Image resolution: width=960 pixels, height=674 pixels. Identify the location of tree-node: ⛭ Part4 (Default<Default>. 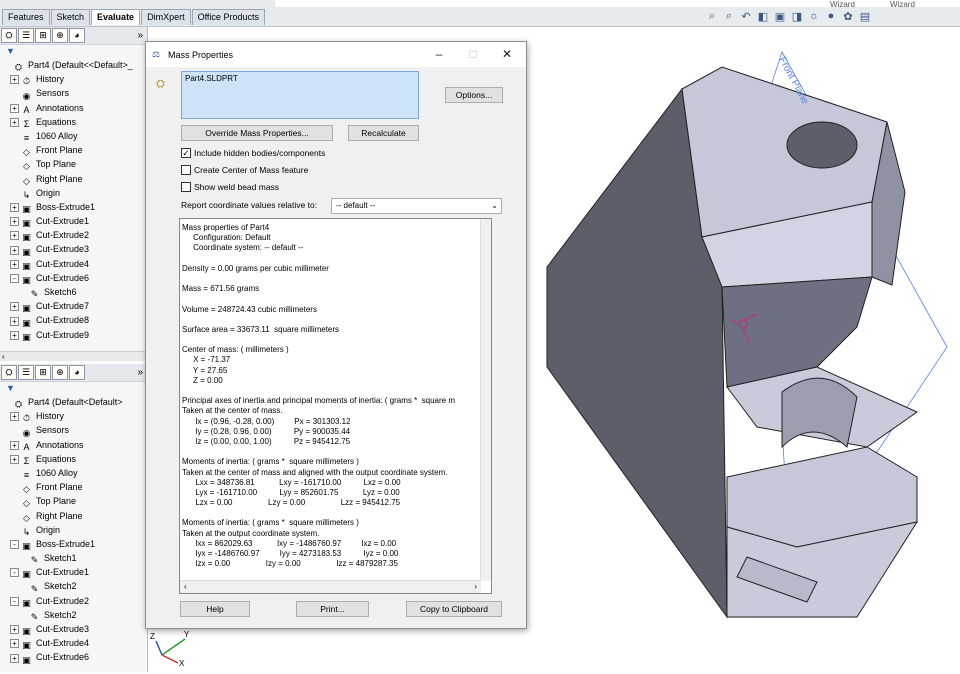
(73, 402).